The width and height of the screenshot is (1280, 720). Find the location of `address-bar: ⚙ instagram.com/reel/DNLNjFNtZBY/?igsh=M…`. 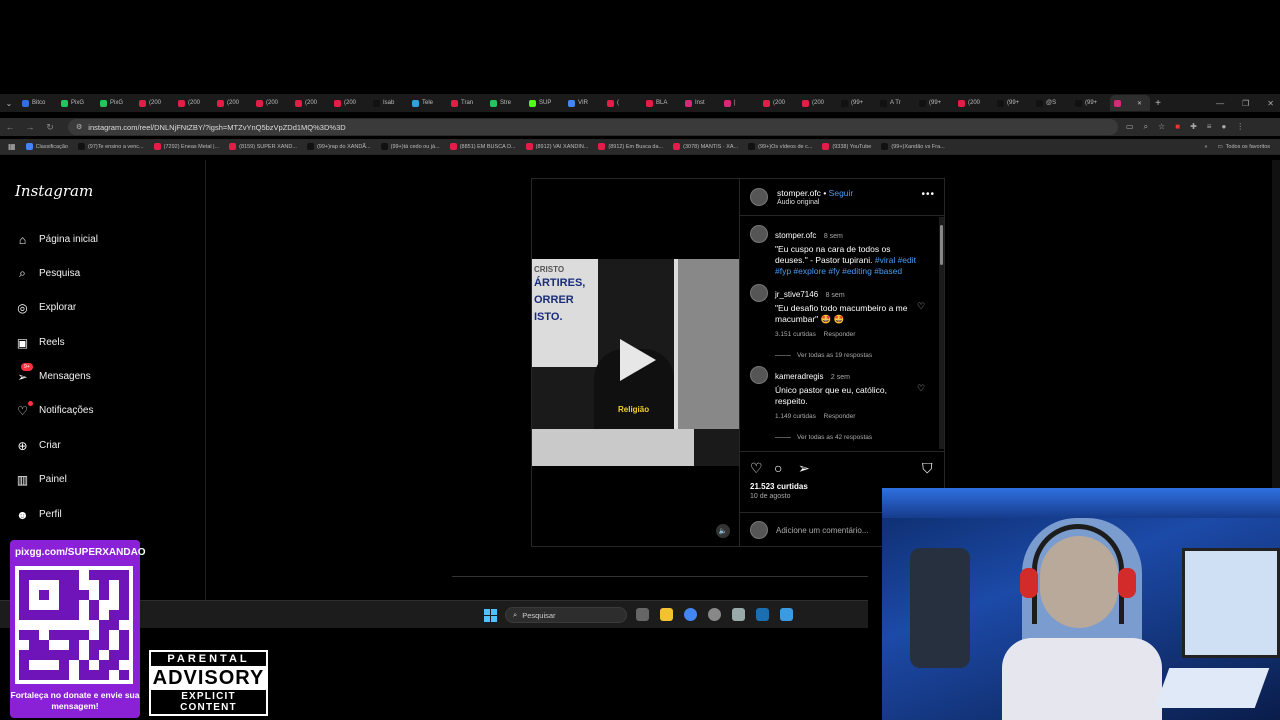

address-bar: ⚙ instagram.com/reel/DNLNjFNtZBY/?igsh=M… is located at coordinates (593, 127).